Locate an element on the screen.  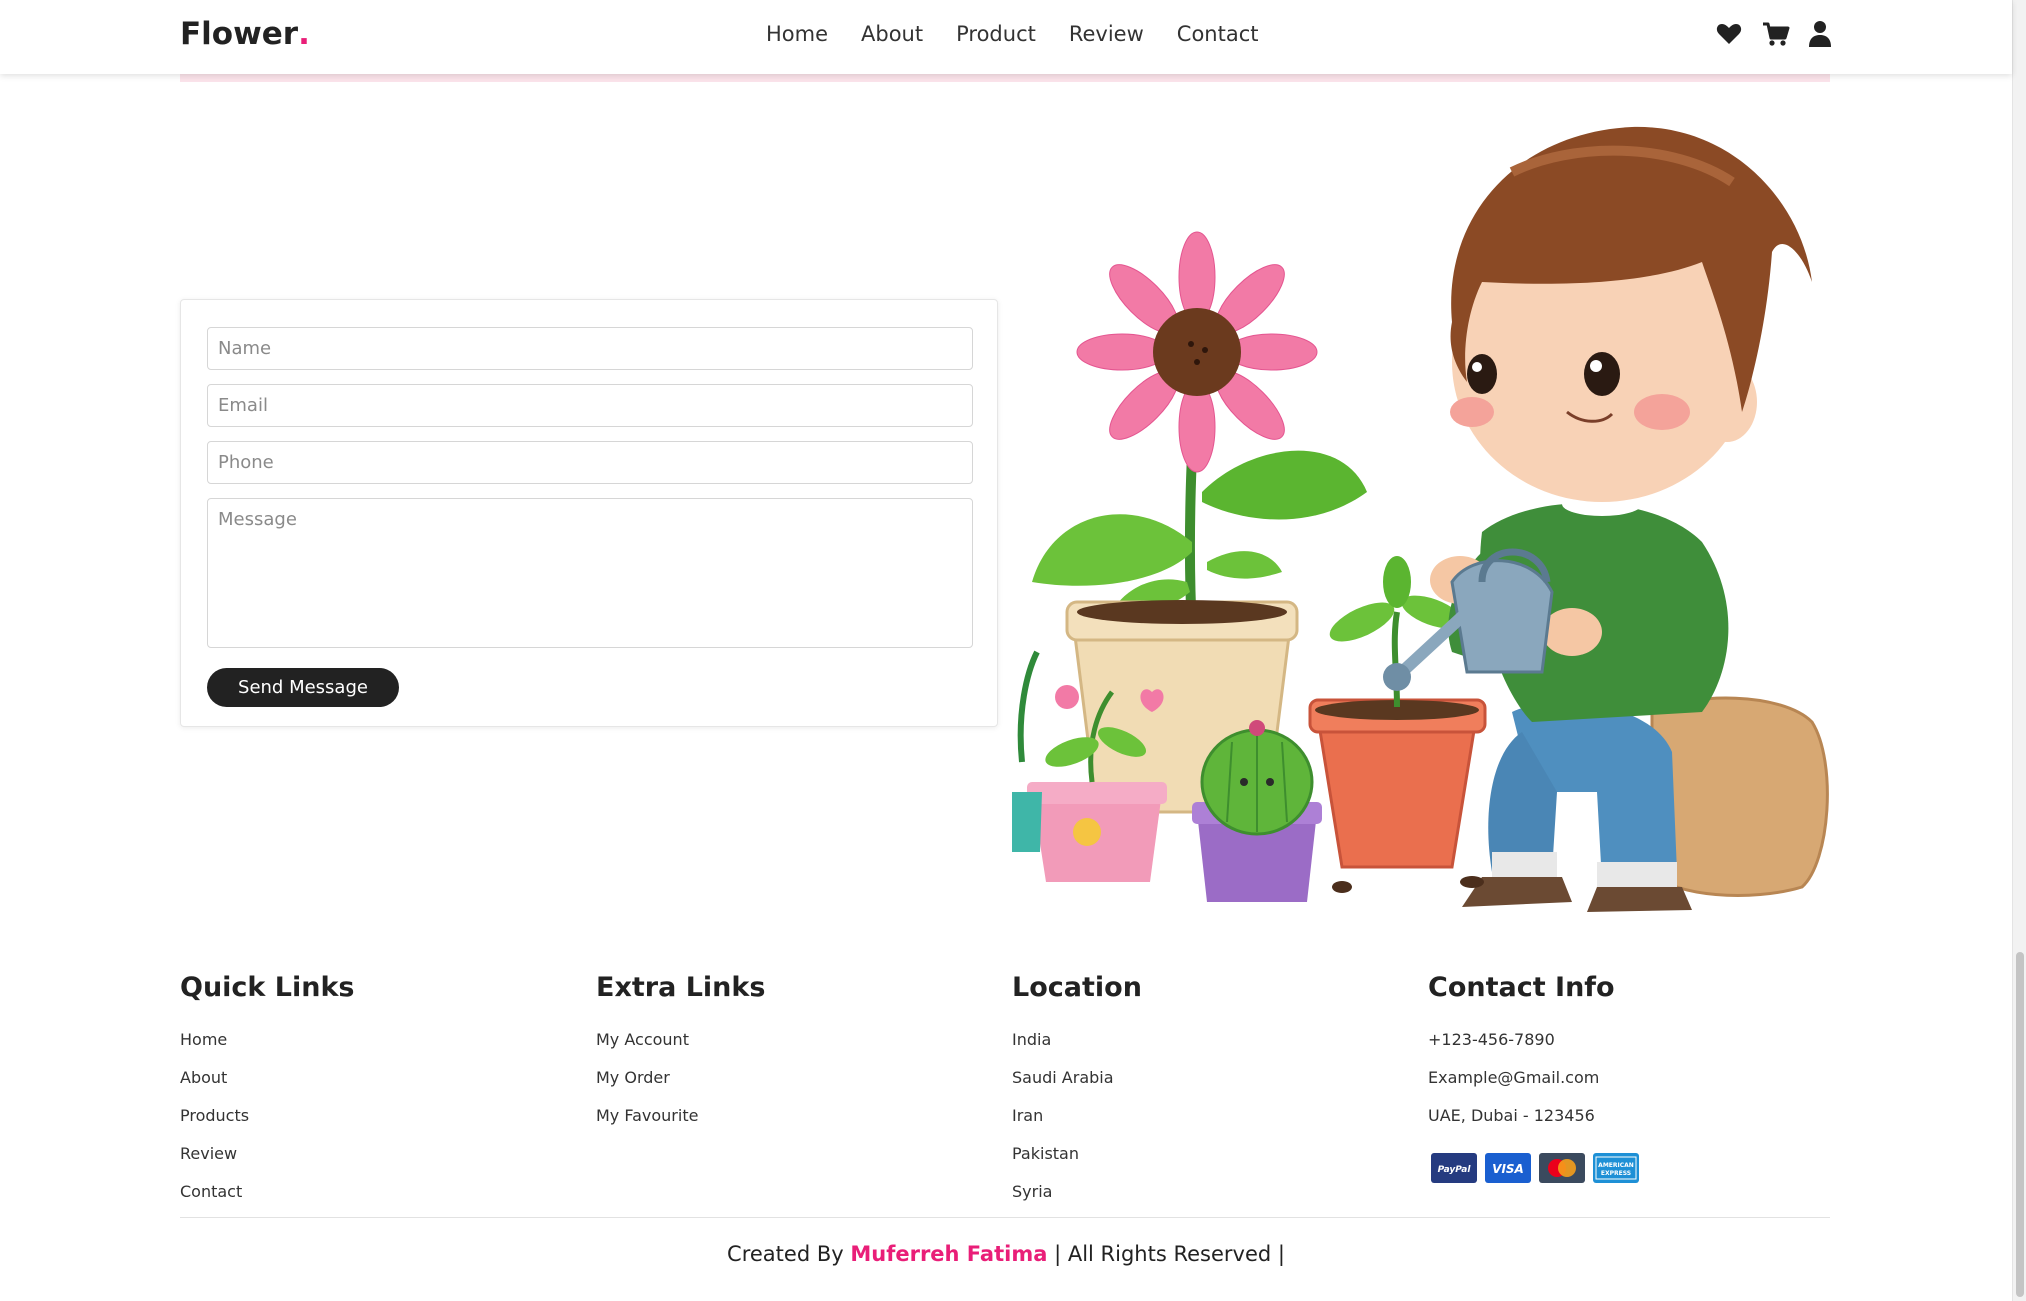
svg-text: VISA is located at coordinates (1508, 1169).